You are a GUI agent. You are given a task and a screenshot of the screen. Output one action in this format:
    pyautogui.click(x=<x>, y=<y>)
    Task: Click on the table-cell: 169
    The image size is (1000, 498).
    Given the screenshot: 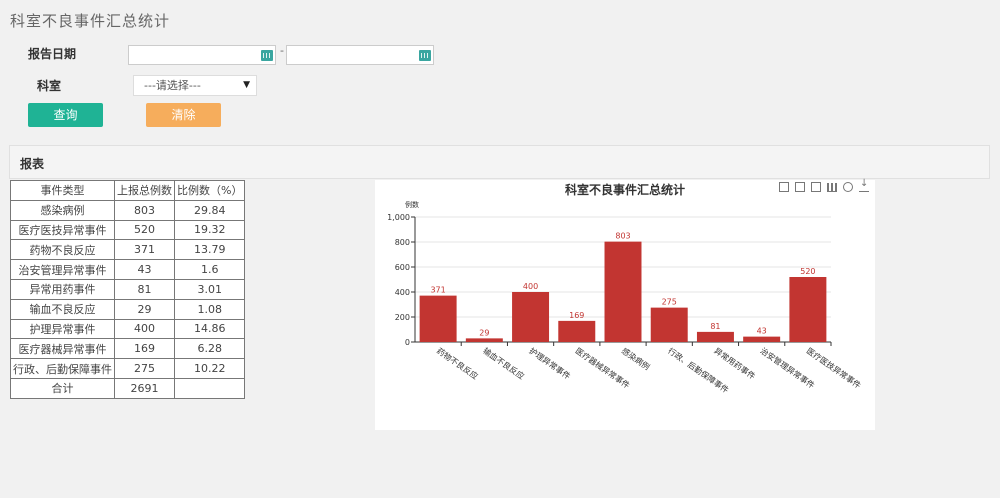 What is the action you would take?
    pyautogui.click(x=144, y=349)
    